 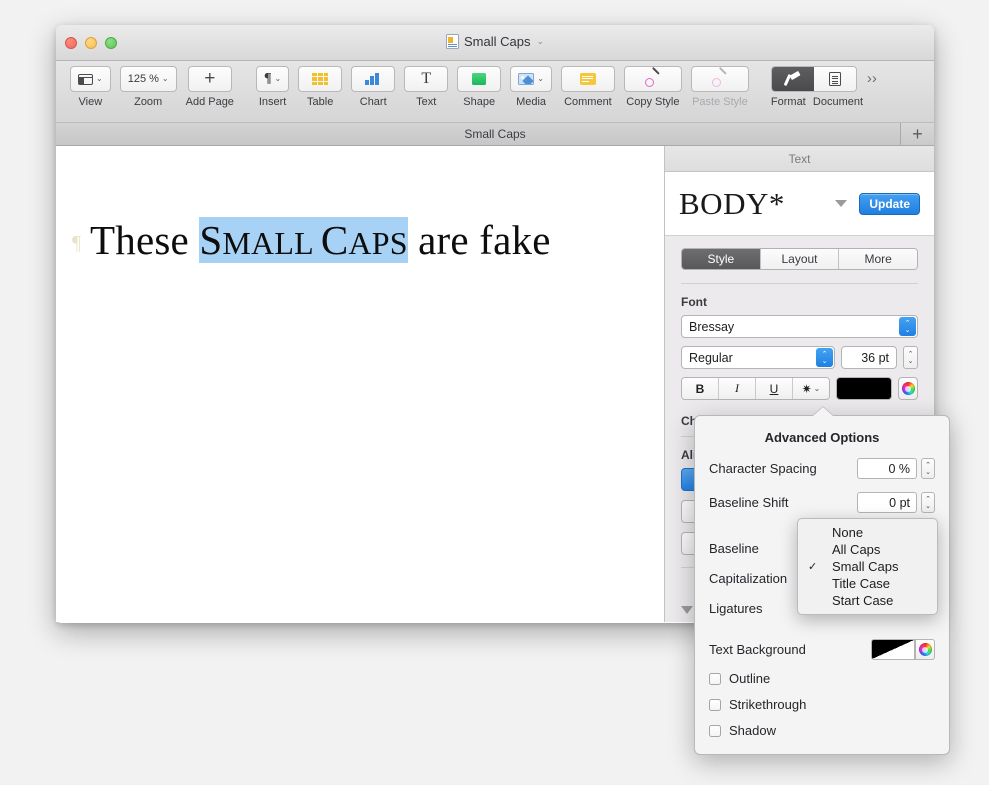 What do you see at coordinates (272, 87) in the screenshot?
I see `toolbar-item-insert: ¶ ⌄ Insert` at bounding box center [272, 87].